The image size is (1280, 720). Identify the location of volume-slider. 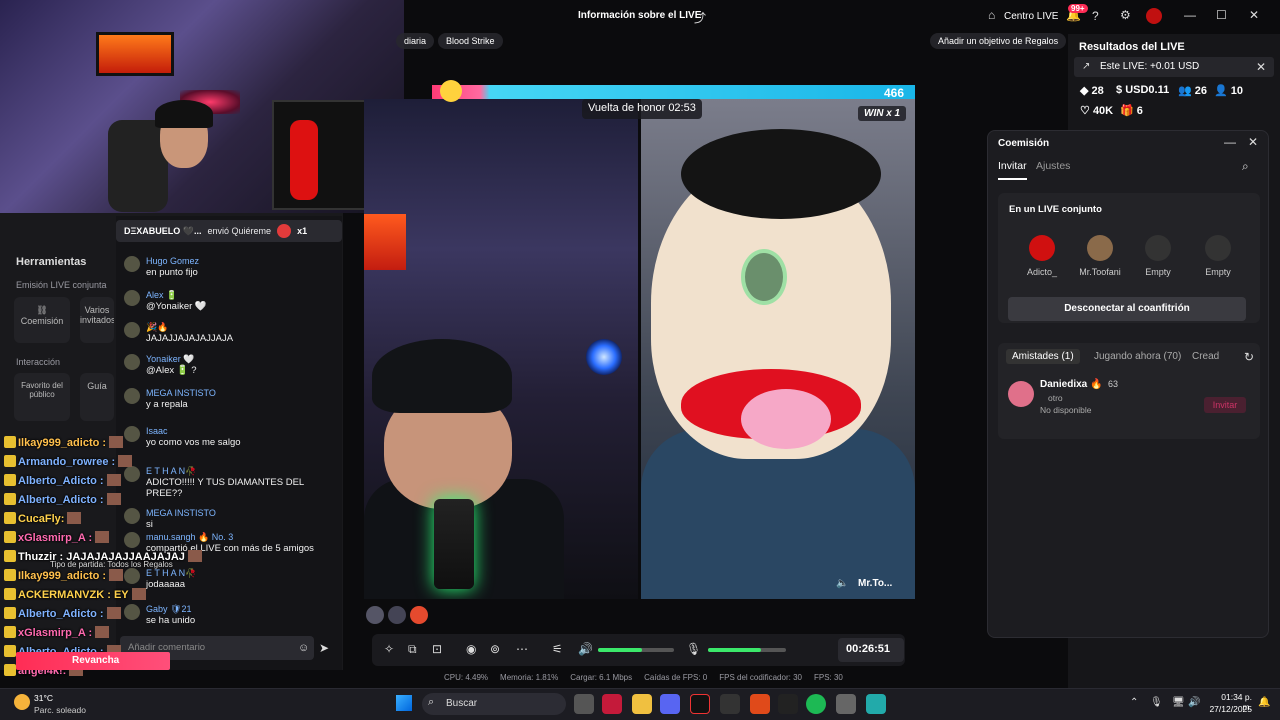
(636, 650).